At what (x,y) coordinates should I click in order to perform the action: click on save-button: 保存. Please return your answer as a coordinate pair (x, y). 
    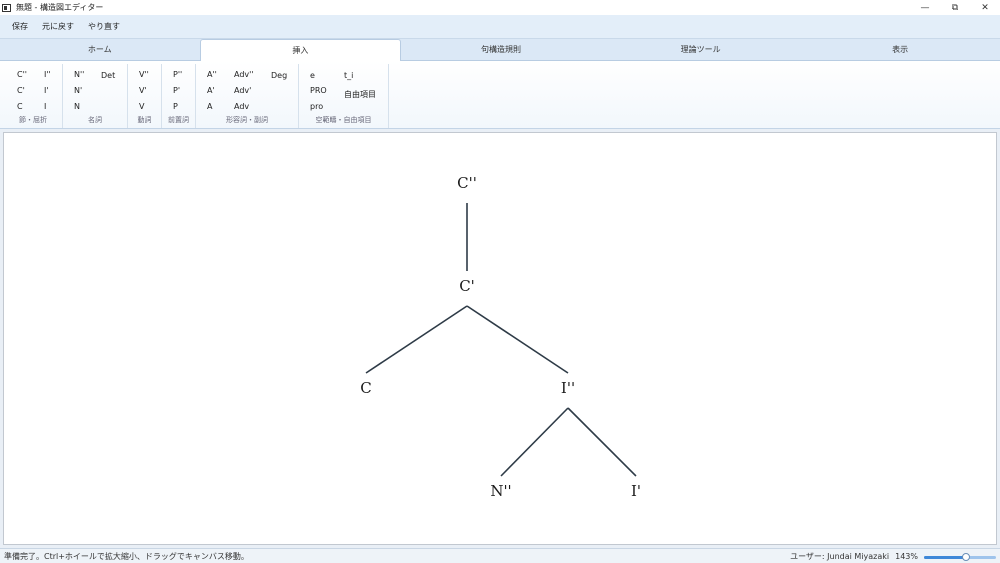
    Looking at the image, I should click on (20, 26).